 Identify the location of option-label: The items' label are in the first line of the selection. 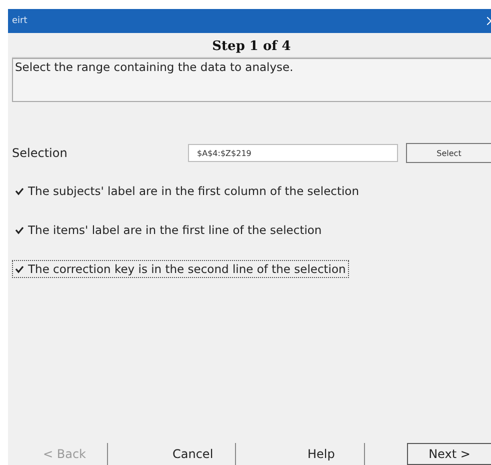
(175, 230).